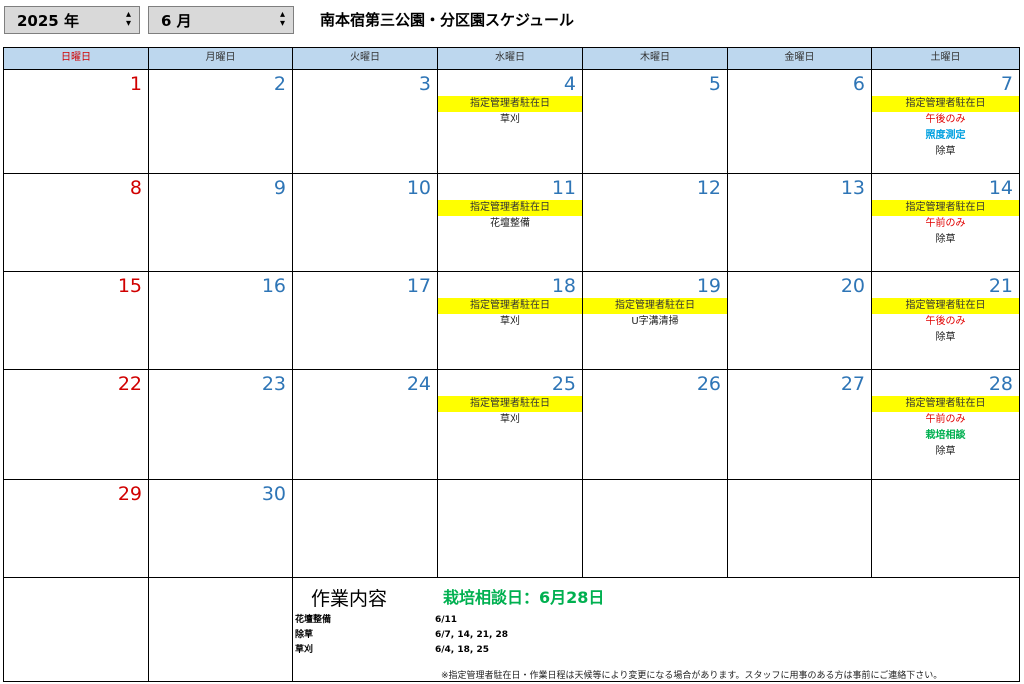 This screenshot has width=1024, height=684. Describe the element at coordinates (563, 384) in the screenshot. I see `day-number: 25` at that location.